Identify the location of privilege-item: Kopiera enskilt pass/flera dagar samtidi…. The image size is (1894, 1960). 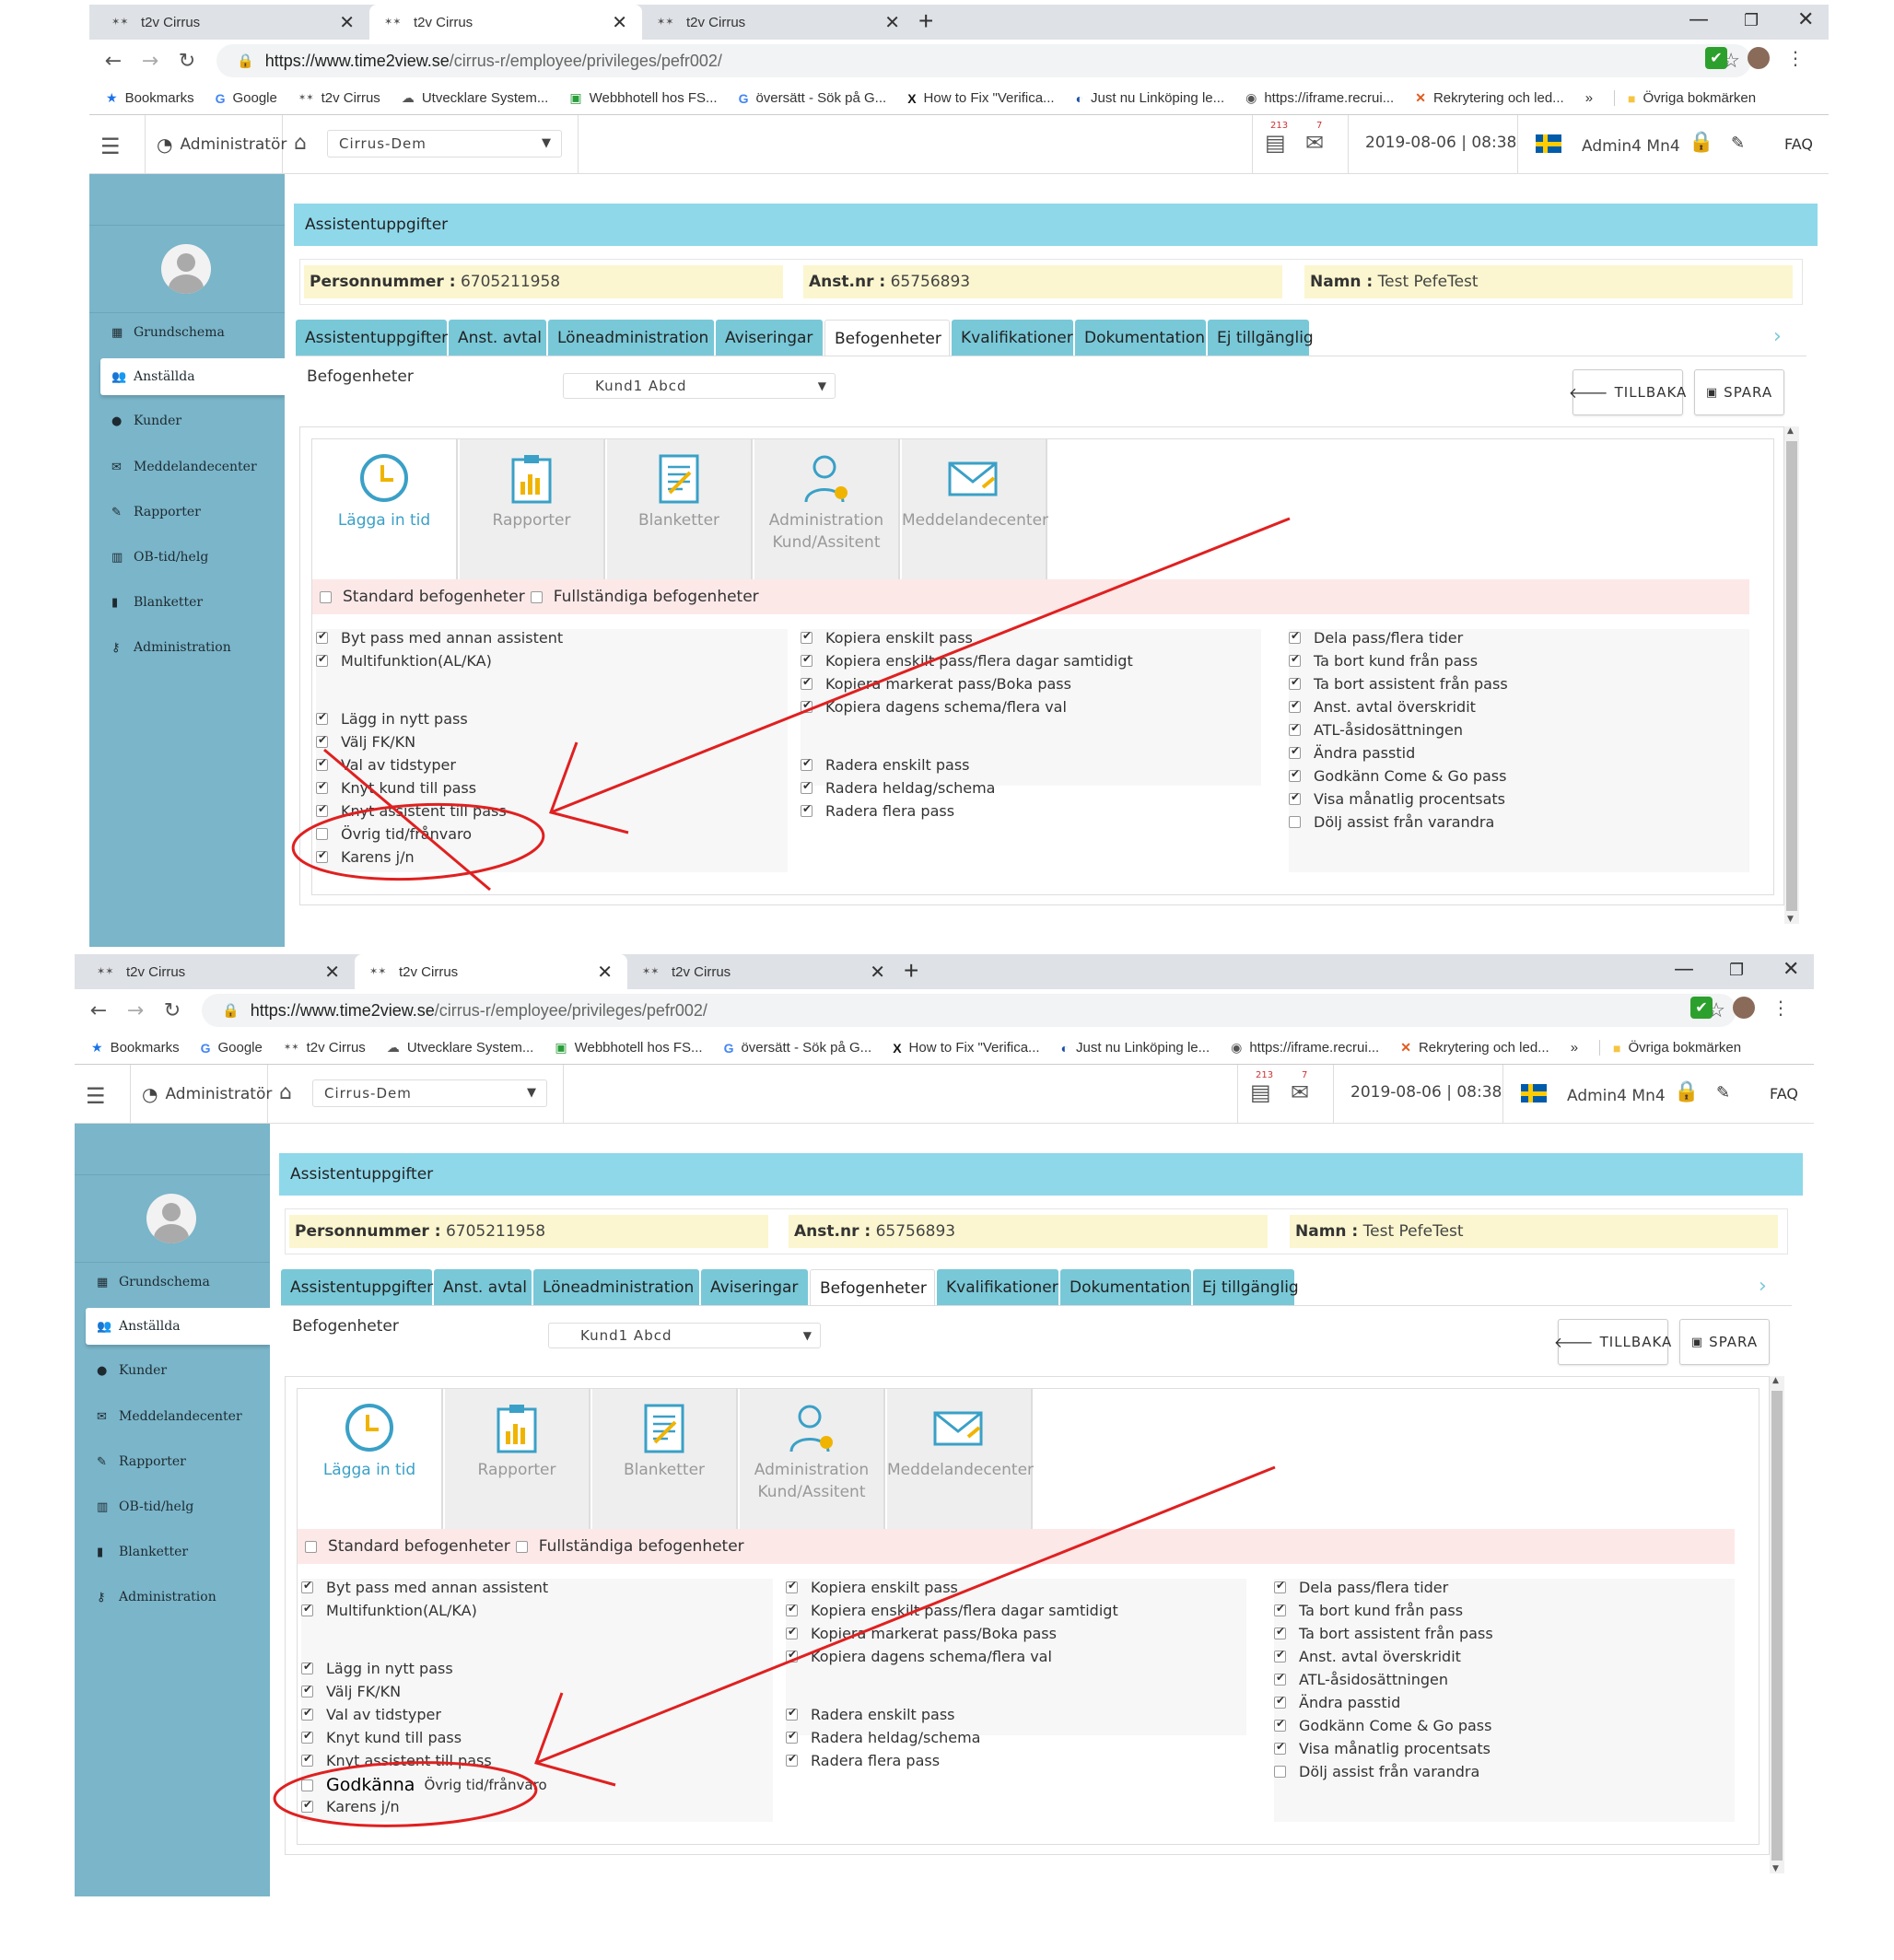
(952, 1610).